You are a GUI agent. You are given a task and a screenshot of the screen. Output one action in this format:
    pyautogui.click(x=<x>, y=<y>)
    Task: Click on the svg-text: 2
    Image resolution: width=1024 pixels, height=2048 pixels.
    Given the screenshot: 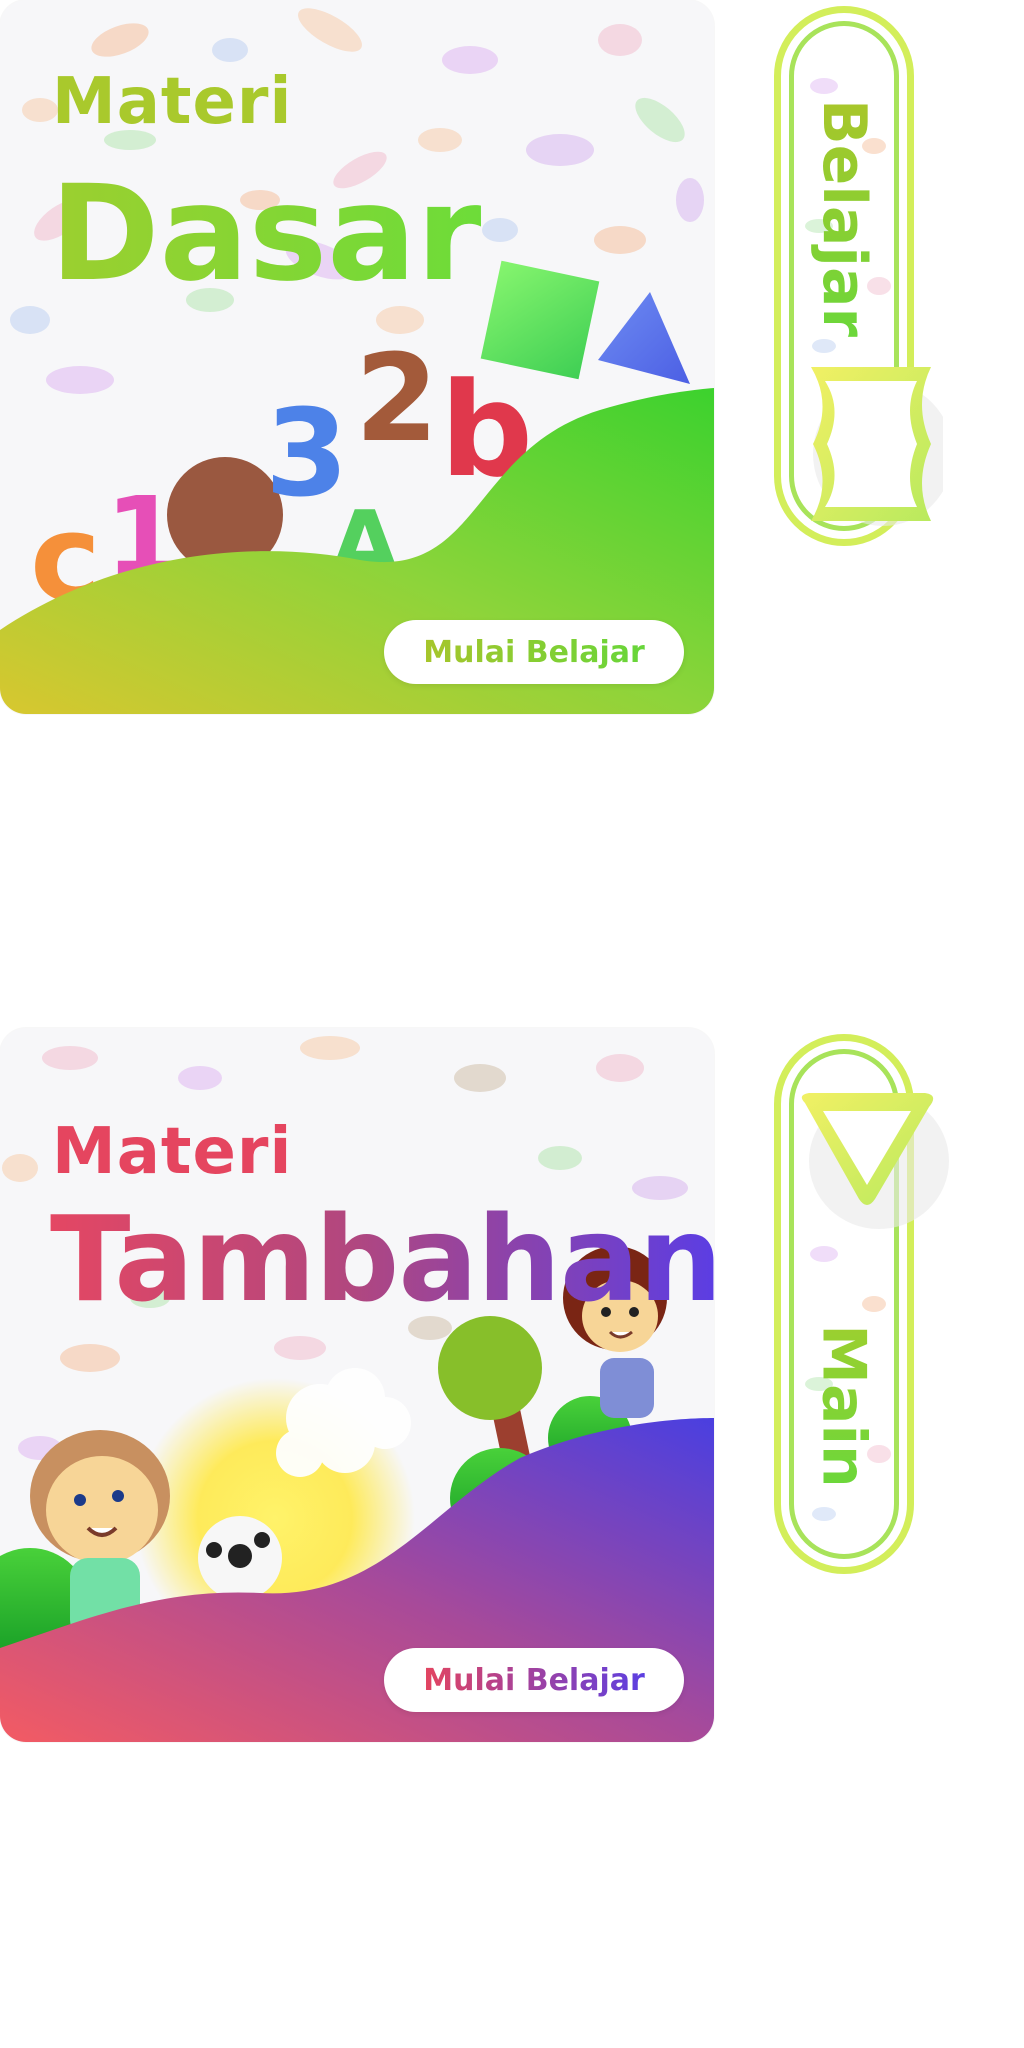 What is the action you would take?
    pyautogui.click(x=397, y=399)
    